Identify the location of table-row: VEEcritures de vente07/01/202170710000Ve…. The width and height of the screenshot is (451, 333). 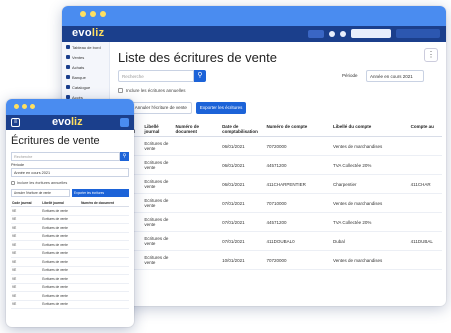
(280, 203).